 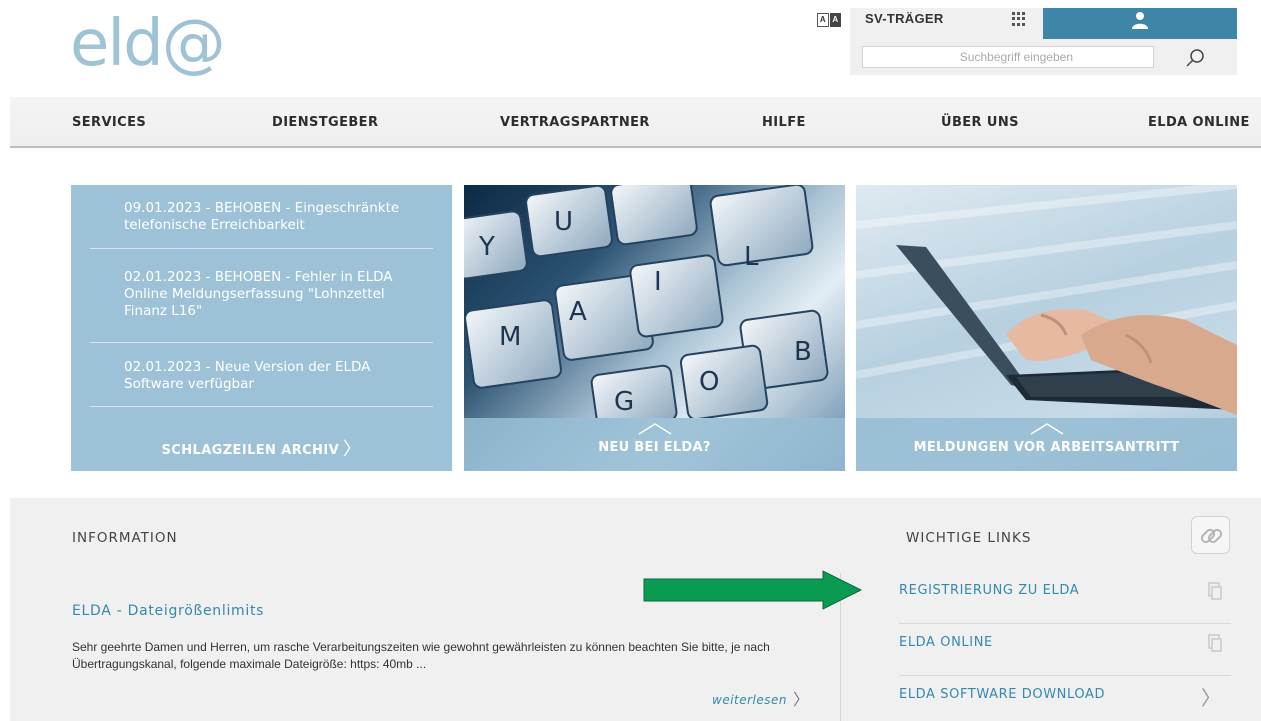 I want to click on font-size-small: A, so click(x=823, y=20).